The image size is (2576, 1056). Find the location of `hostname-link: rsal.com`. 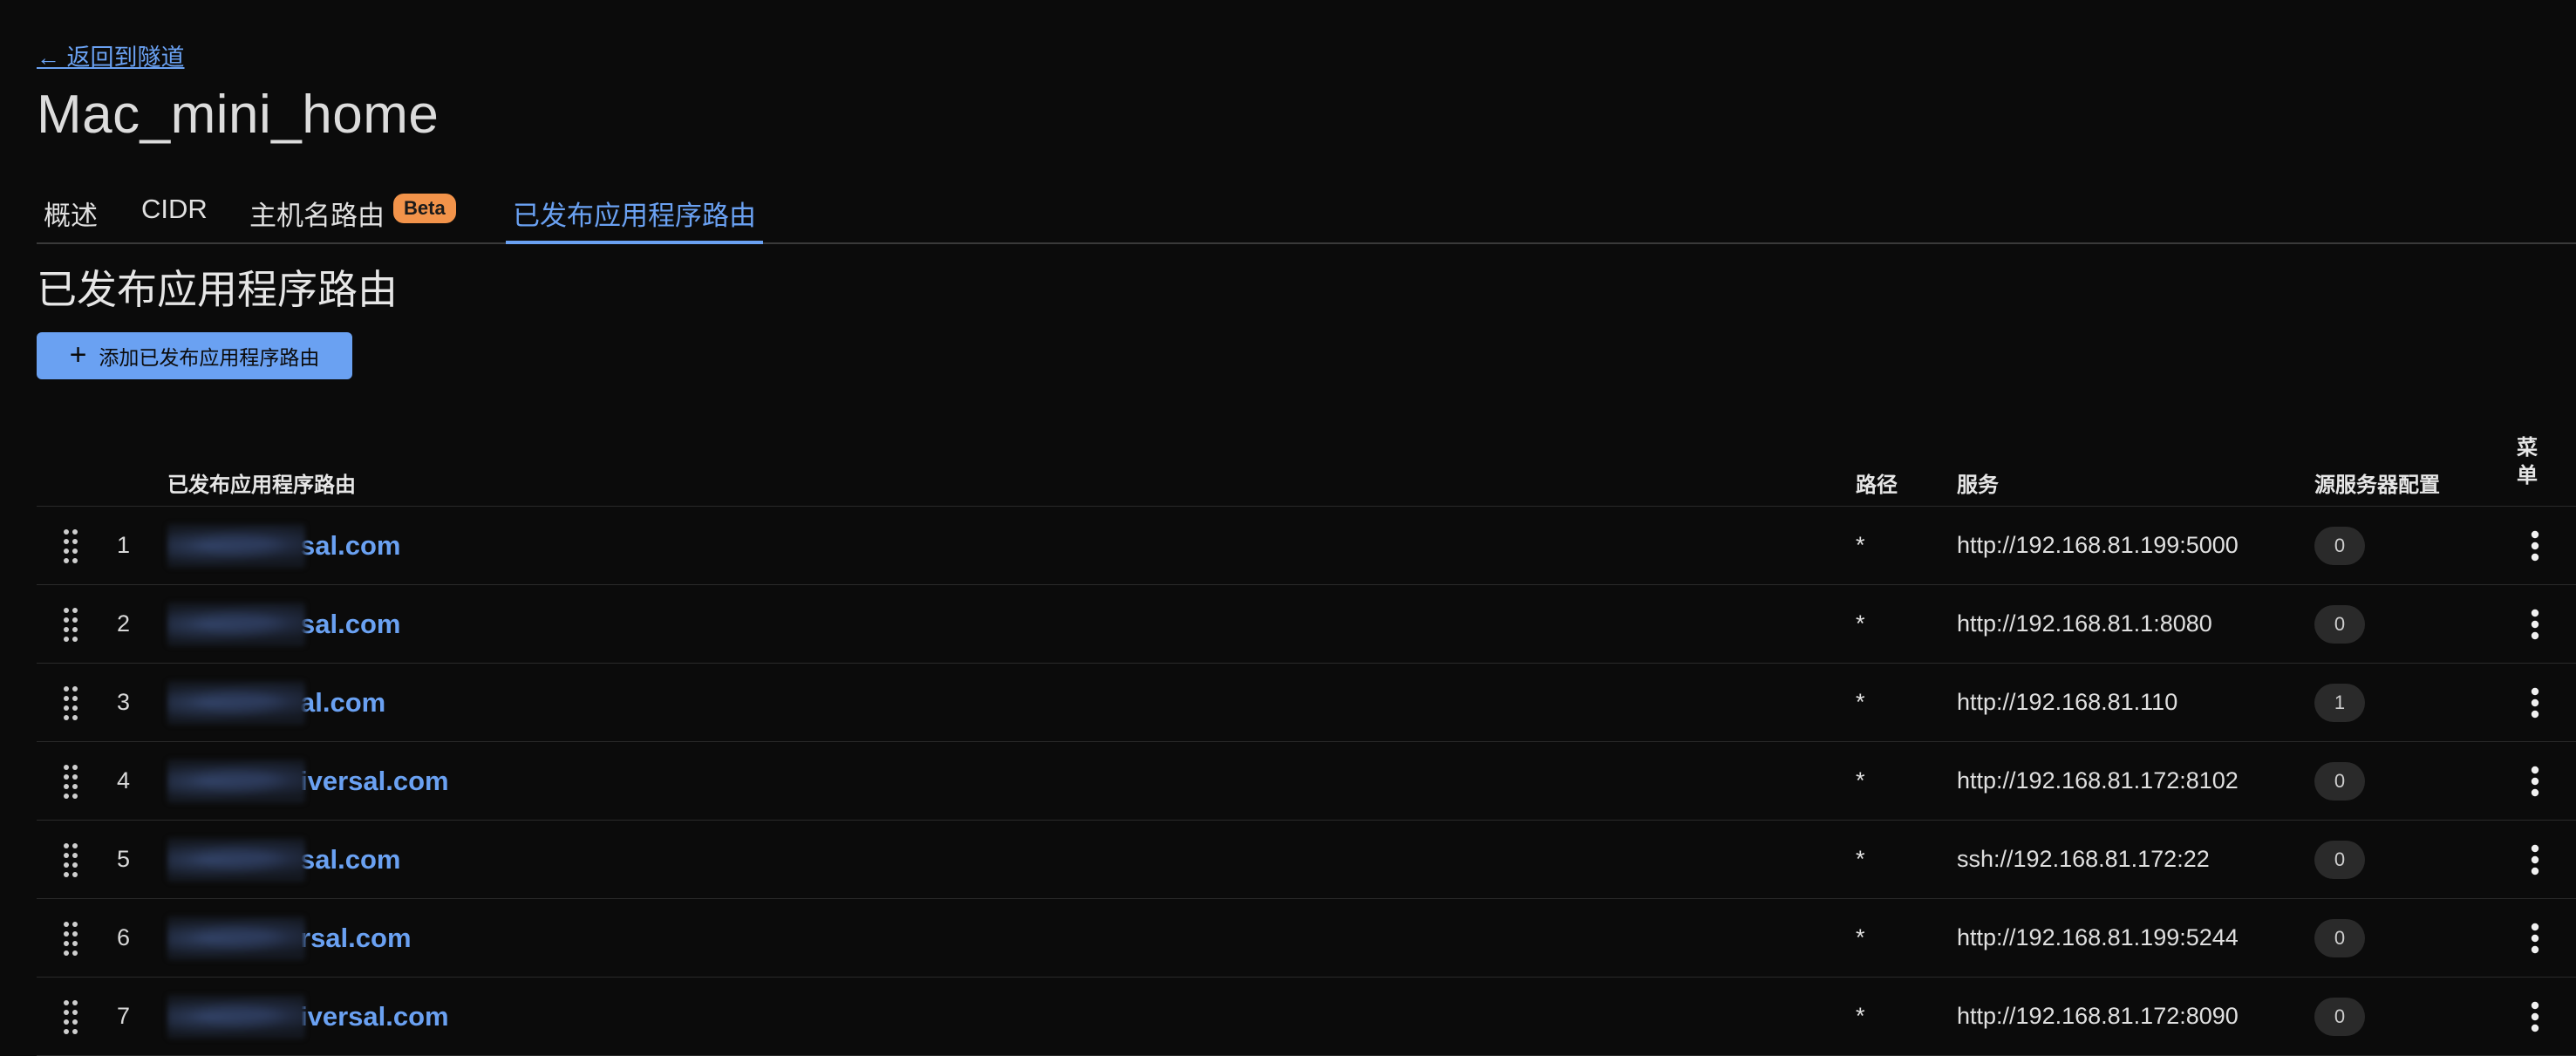

hostname-link: rsal.com is located at coordinates (356, 938).